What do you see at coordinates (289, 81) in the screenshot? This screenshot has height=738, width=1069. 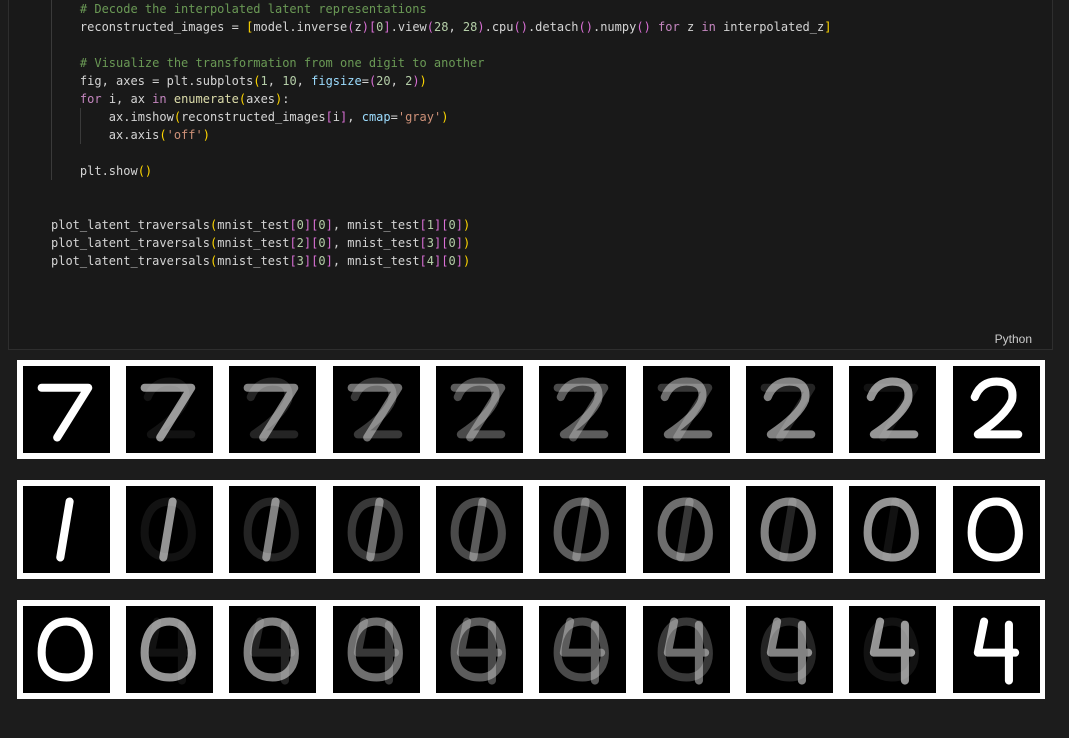 I see `code-token: 10` at bounding box center [289, 81].